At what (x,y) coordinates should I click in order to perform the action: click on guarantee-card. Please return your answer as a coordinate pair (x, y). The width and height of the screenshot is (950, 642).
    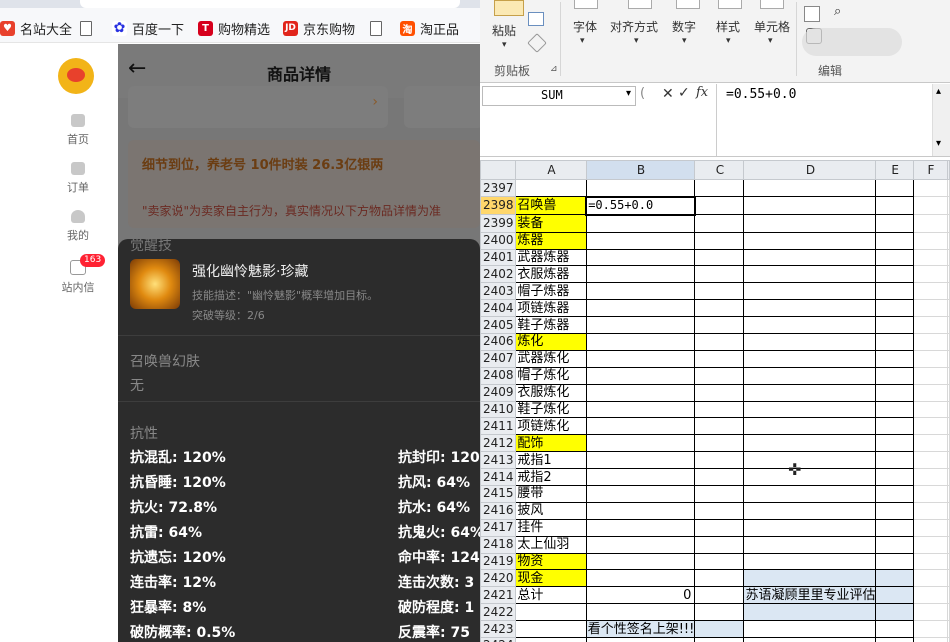
    Looking at the image, I should click on (442, 107).